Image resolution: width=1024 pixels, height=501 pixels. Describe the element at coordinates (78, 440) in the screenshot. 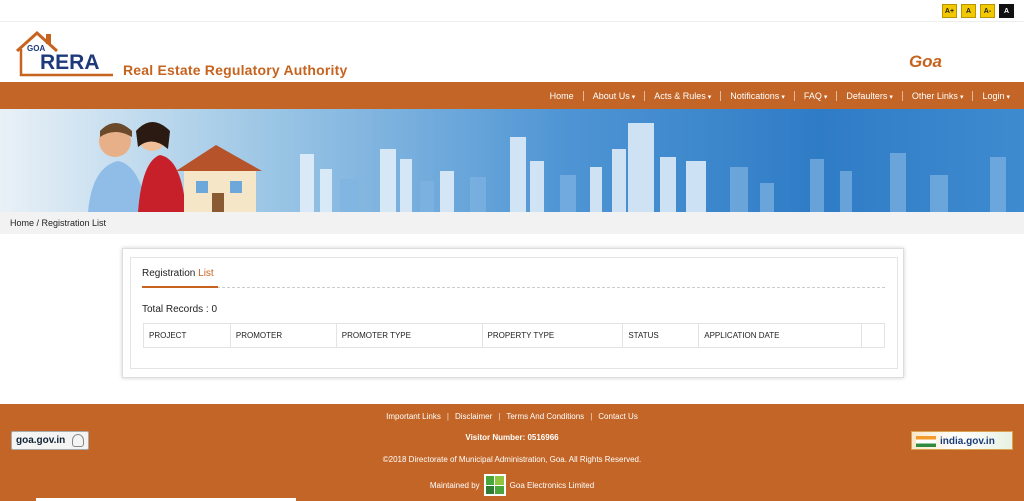

I see `state-emblem-icon` at that location.